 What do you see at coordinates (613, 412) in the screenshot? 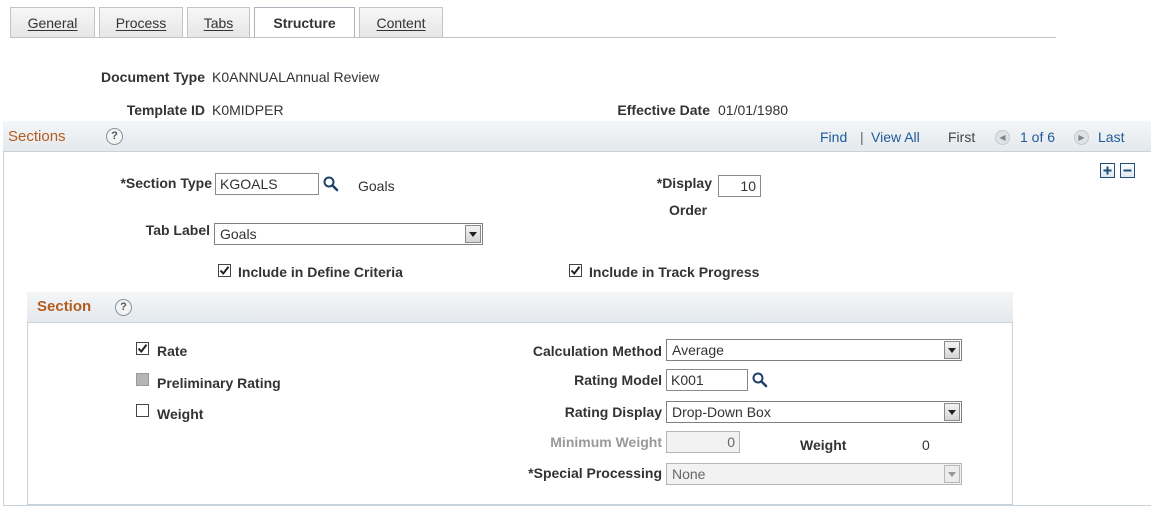
I see `rating-display-label: Rating Display` at bounding box center [613, 412].